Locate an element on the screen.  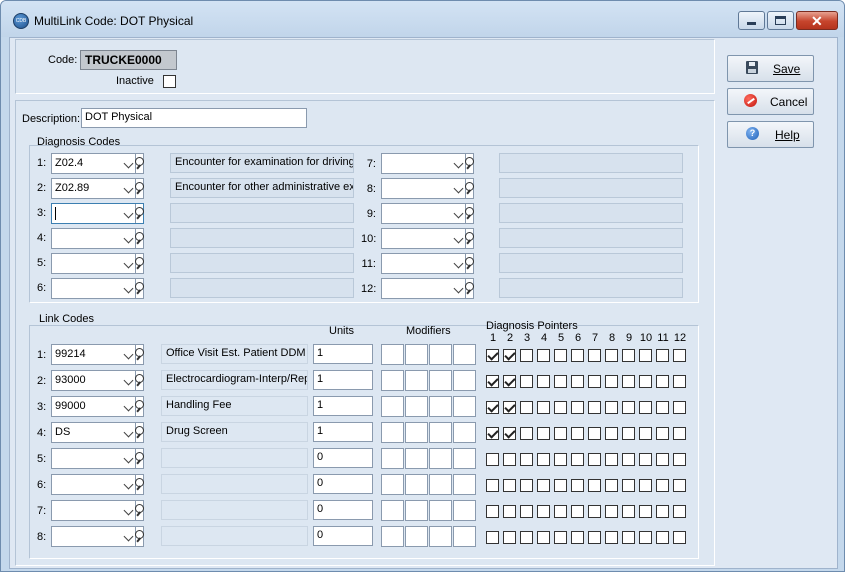
description-input: DOT Physical is located at coordinates (194, 118).